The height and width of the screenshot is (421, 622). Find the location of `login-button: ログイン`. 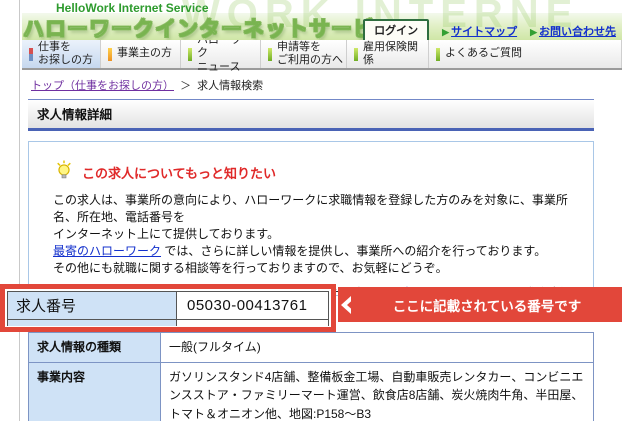

login-button: ログイン is located at coordinates (396, 29).